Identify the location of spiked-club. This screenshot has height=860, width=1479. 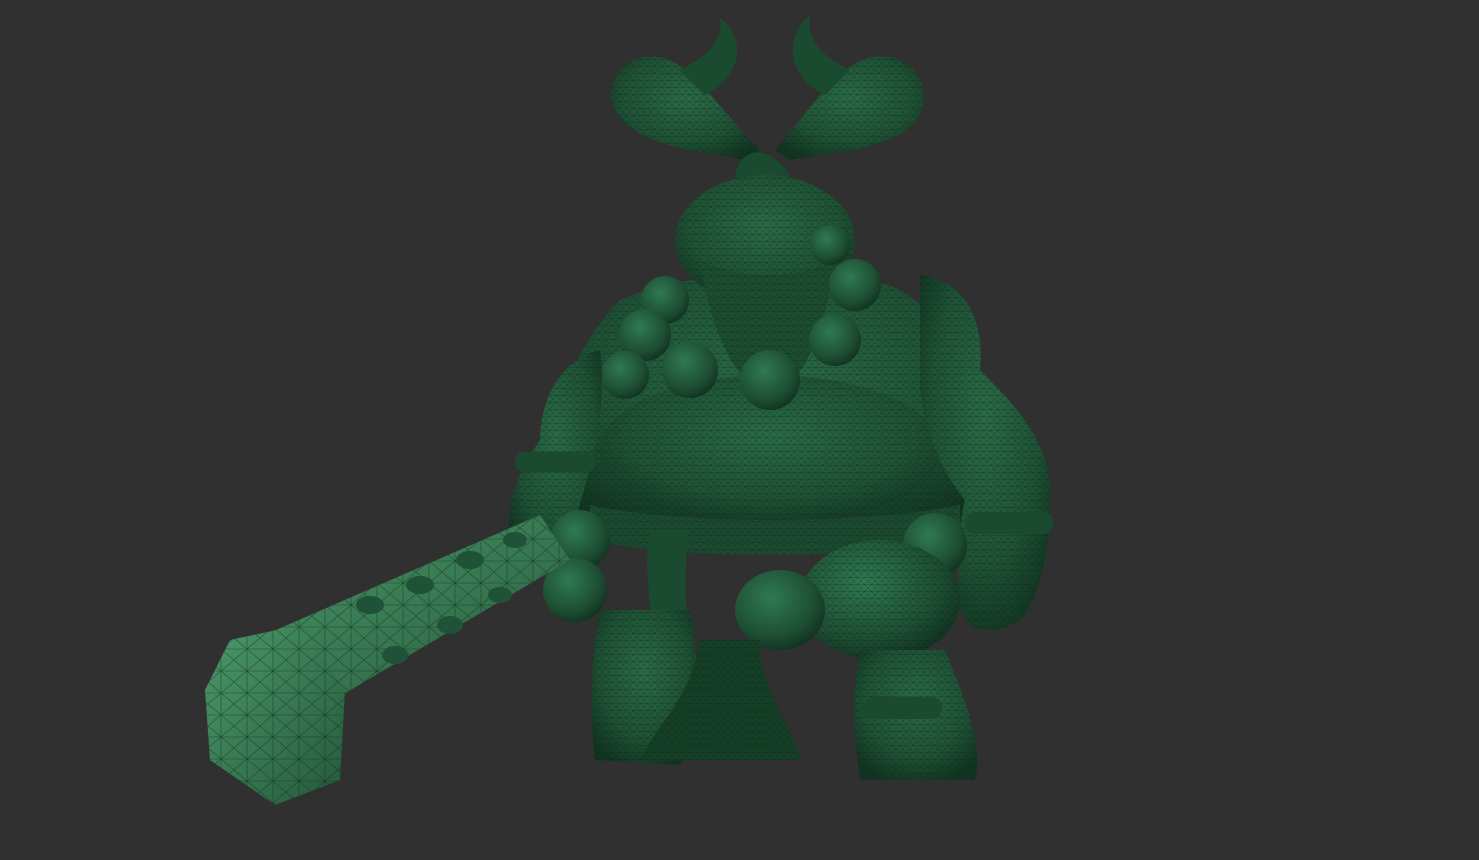
(387, 660).